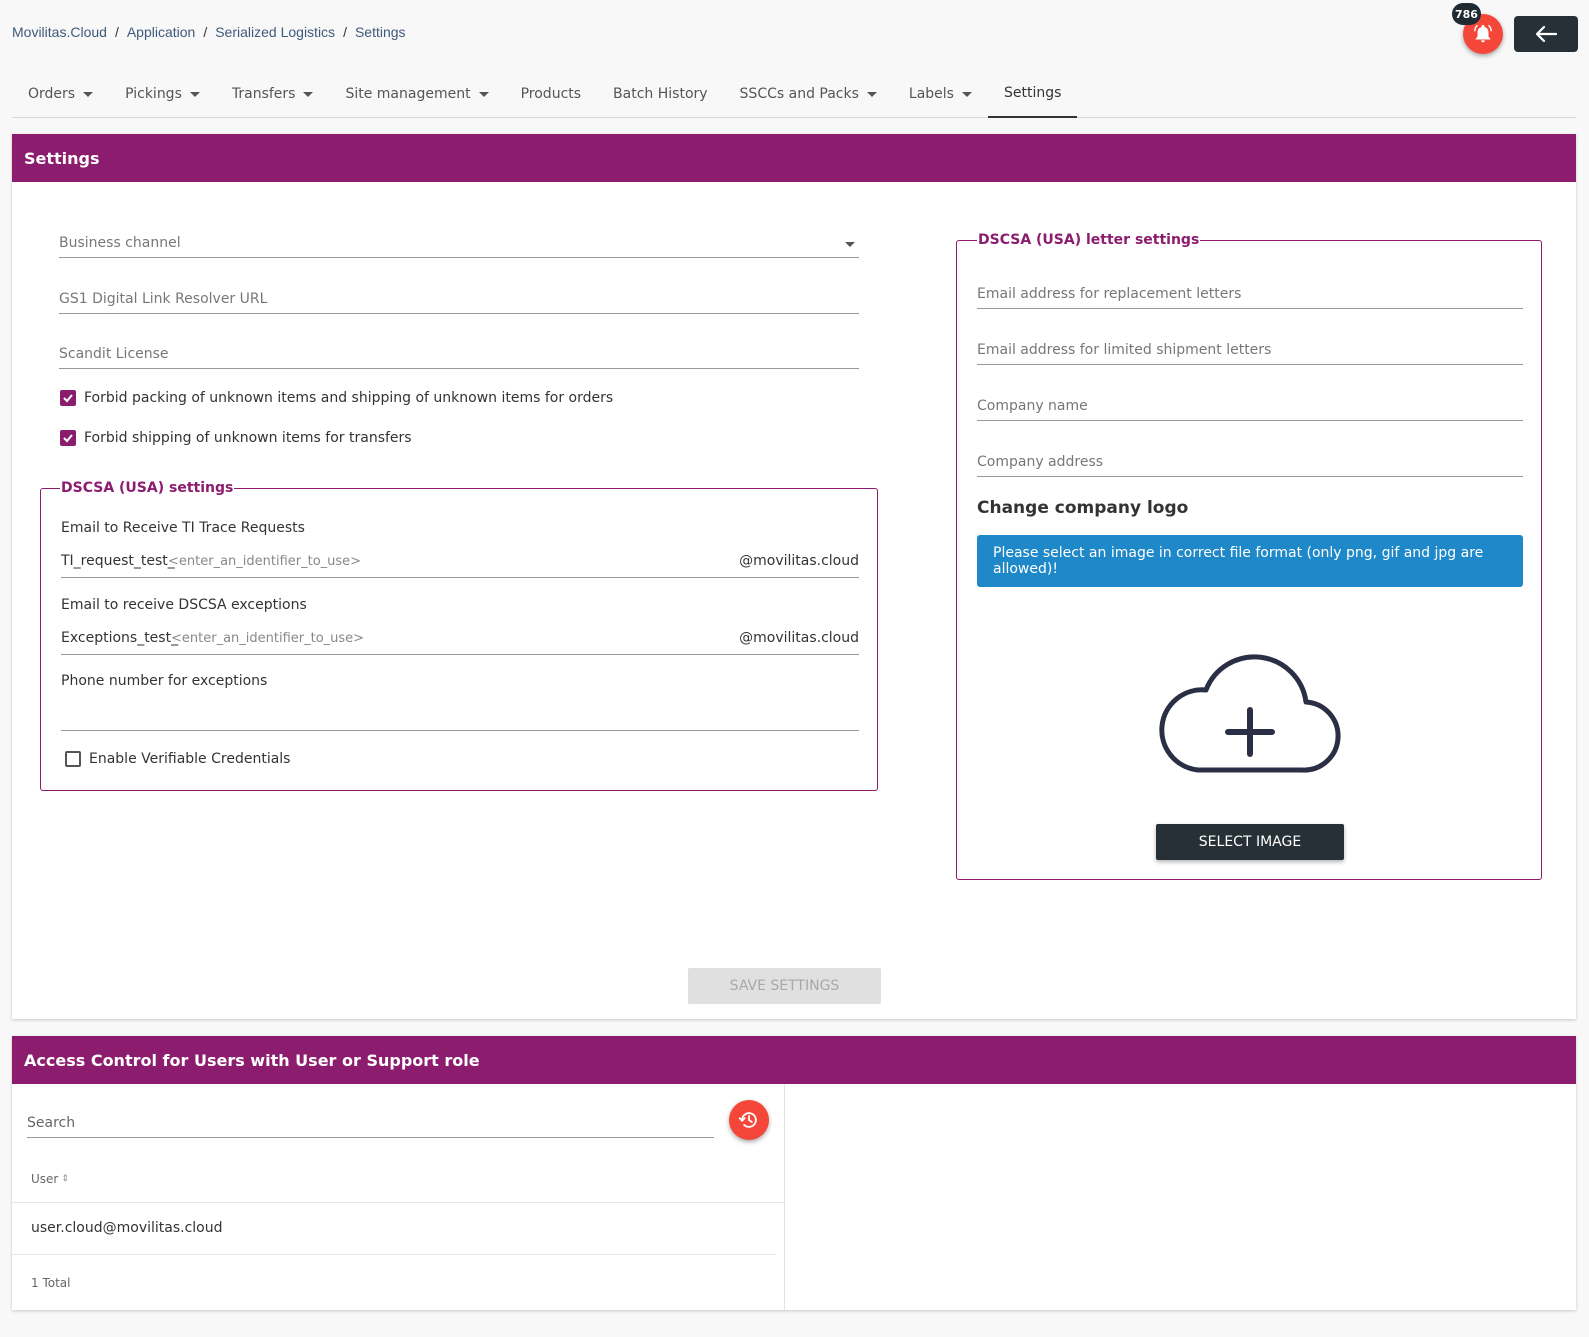  Describe the element at coordinates (1109, 294) in the screenshot. I see `replacement-letters-email-label: Email address for replacement letters` at that location.